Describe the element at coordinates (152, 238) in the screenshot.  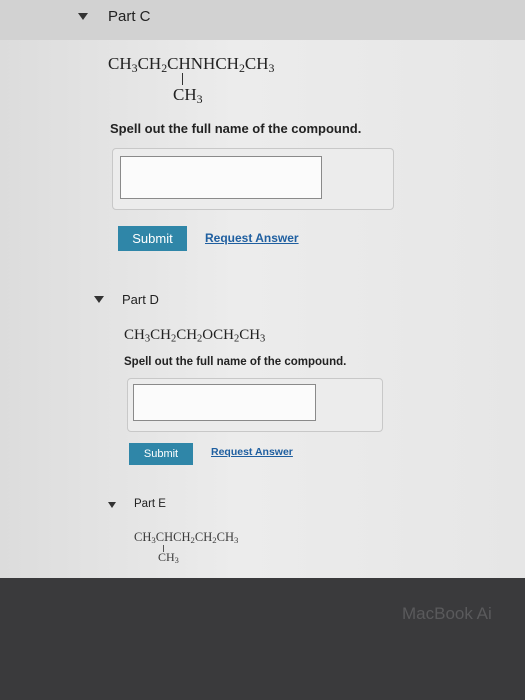
I see `part-c-submit-button: Submit` at that location.